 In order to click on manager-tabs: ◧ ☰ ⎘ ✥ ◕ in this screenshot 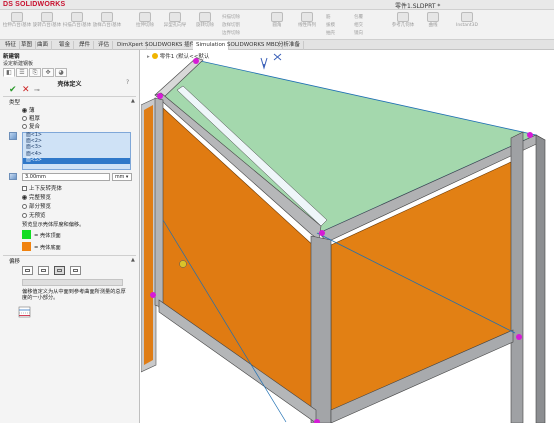, I will do `click(43, 72)`.